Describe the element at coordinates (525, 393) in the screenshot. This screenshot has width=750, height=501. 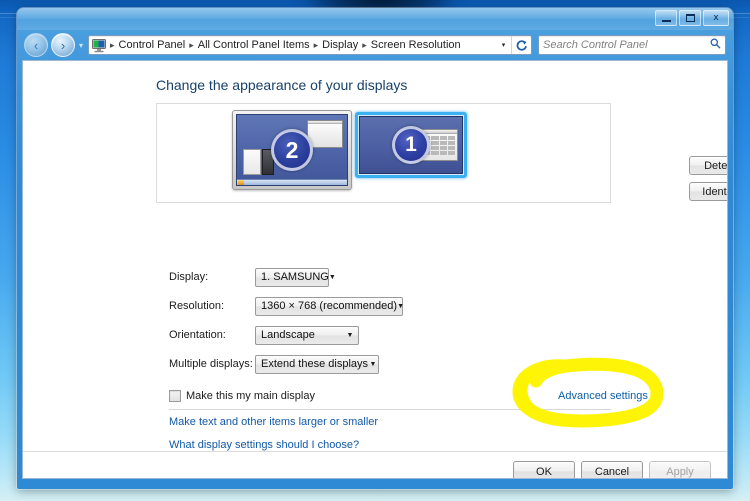
I see `highlight-stroke-overlap` at that location.